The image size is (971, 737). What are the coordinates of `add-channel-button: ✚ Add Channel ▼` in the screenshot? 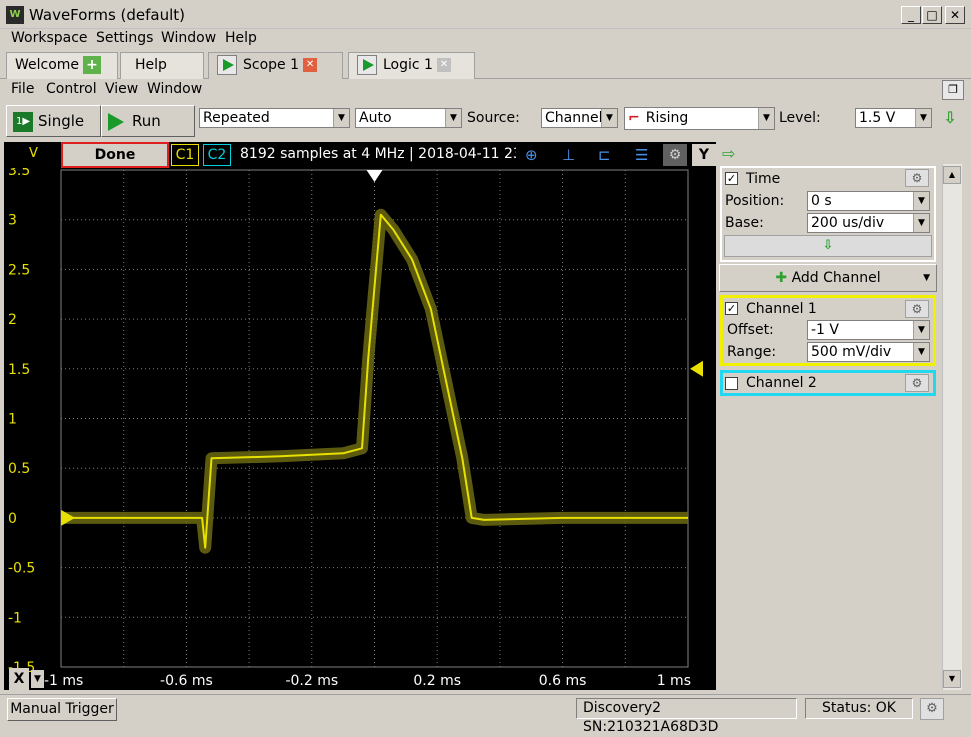 It's located at (828, 278).